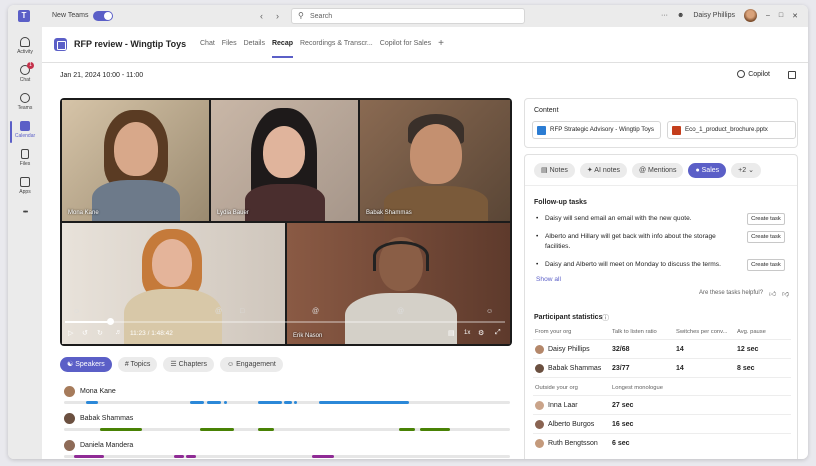 Image resolution: width=816 pixels, height=466 pixels. Describe the element at coordinates (242, 311) in the screenshot. I see `file-marker-icon: □` at that location.